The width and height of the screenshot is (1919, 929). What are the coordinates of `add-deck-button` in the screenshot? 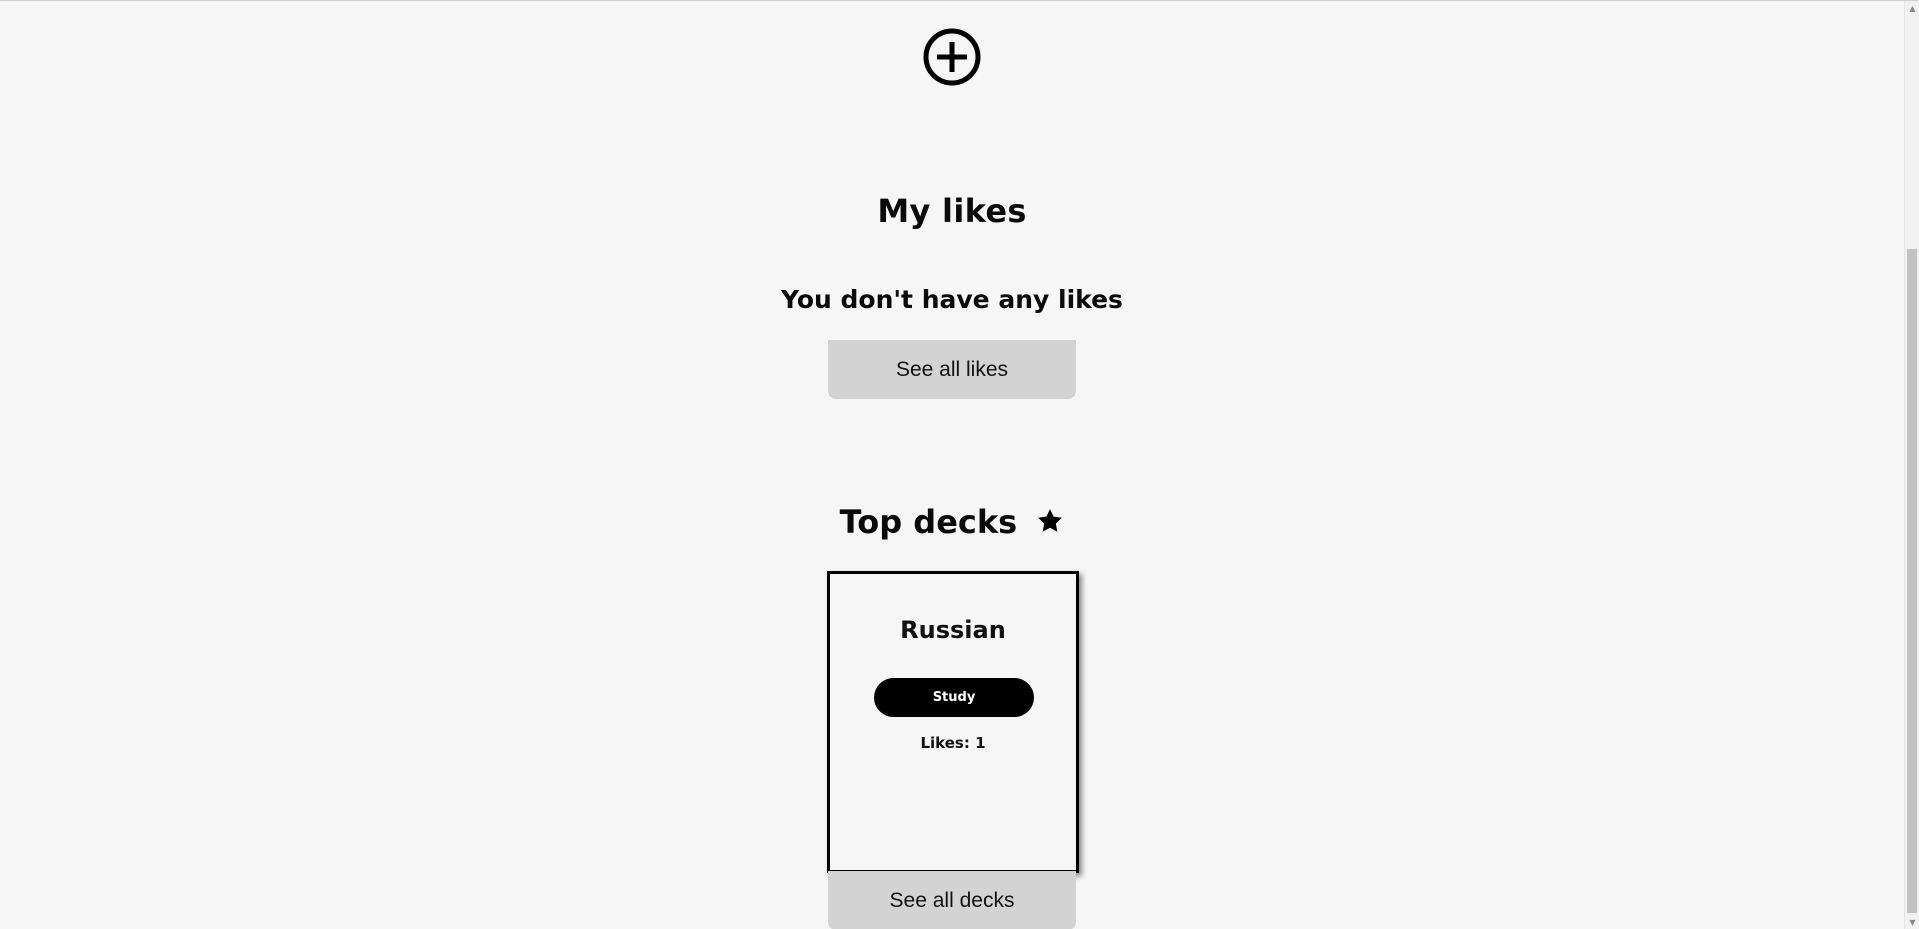 It's located at (952, 57).